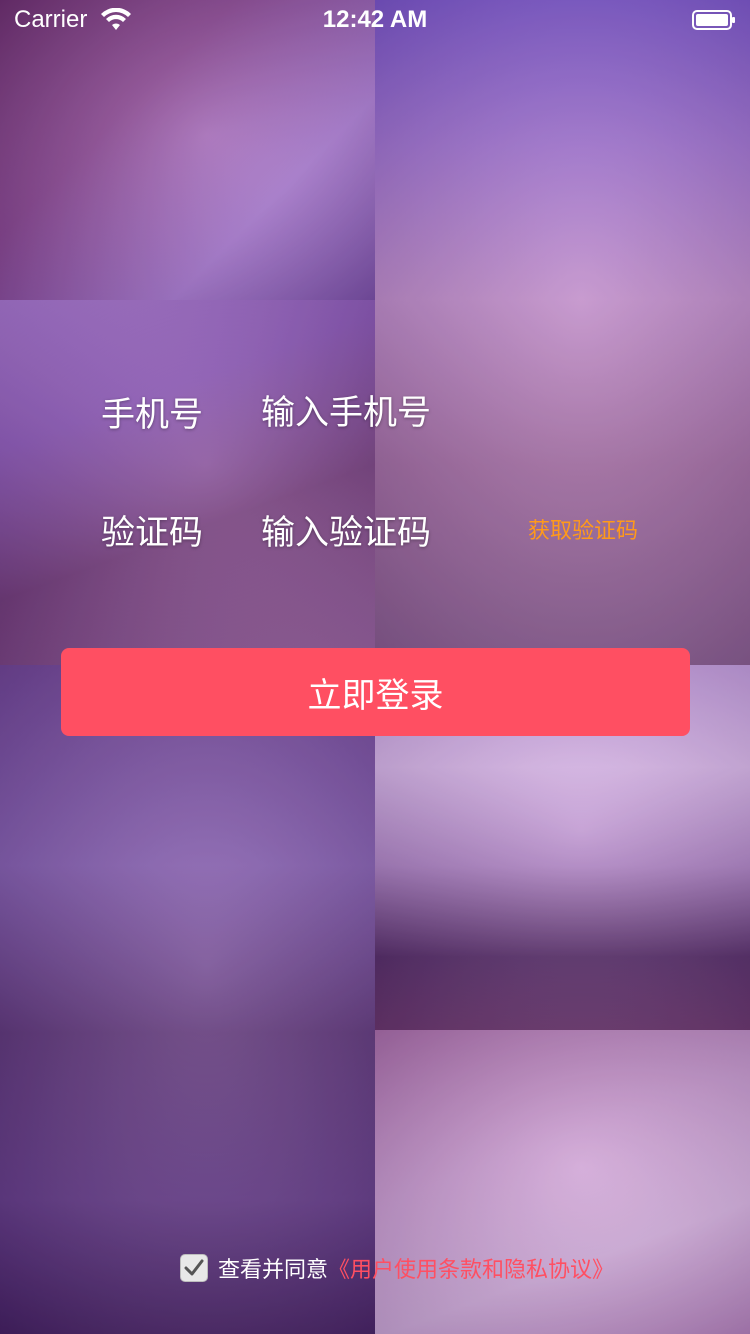 The width and height of the screenshot is (750, 1334). I want to click on agreement-row: 查看并同意 《用户使用条款和隐私协议》, so click(397, 1268).